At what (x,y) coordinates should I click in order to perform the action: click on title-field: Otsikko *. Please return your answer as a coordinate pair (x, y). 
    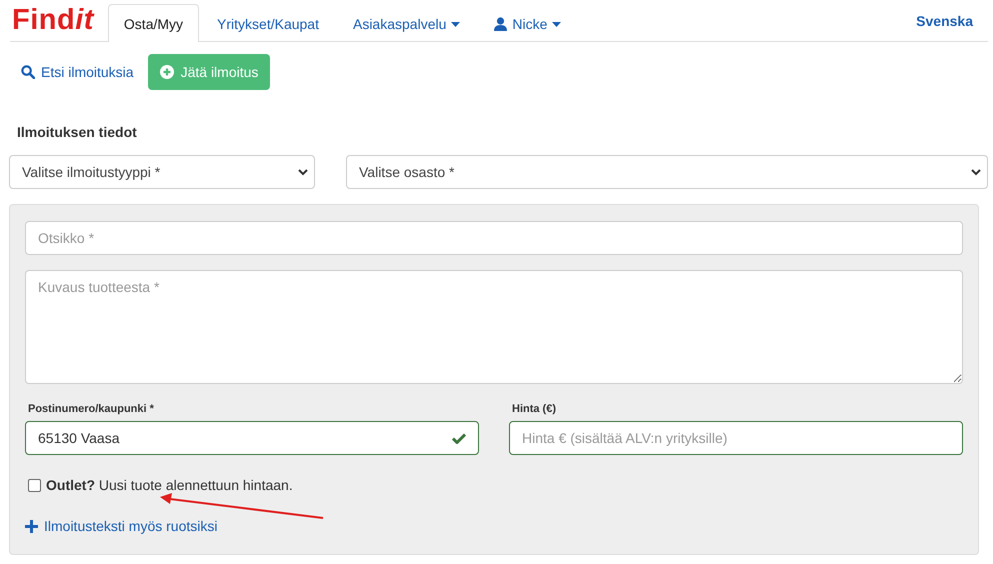
    Looking at the image, I should click on (494, 238).